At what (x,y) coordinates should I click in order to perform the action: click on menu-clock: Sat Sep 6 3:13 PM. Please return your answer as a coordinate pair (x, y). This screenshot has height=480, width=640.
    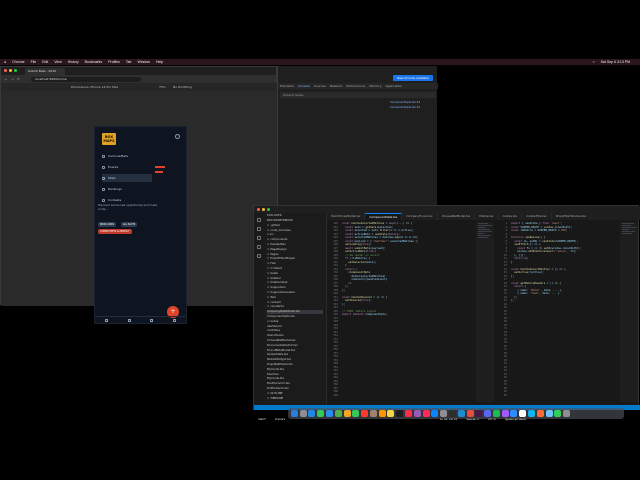
    Looking at the image, I should click on (615, 62).